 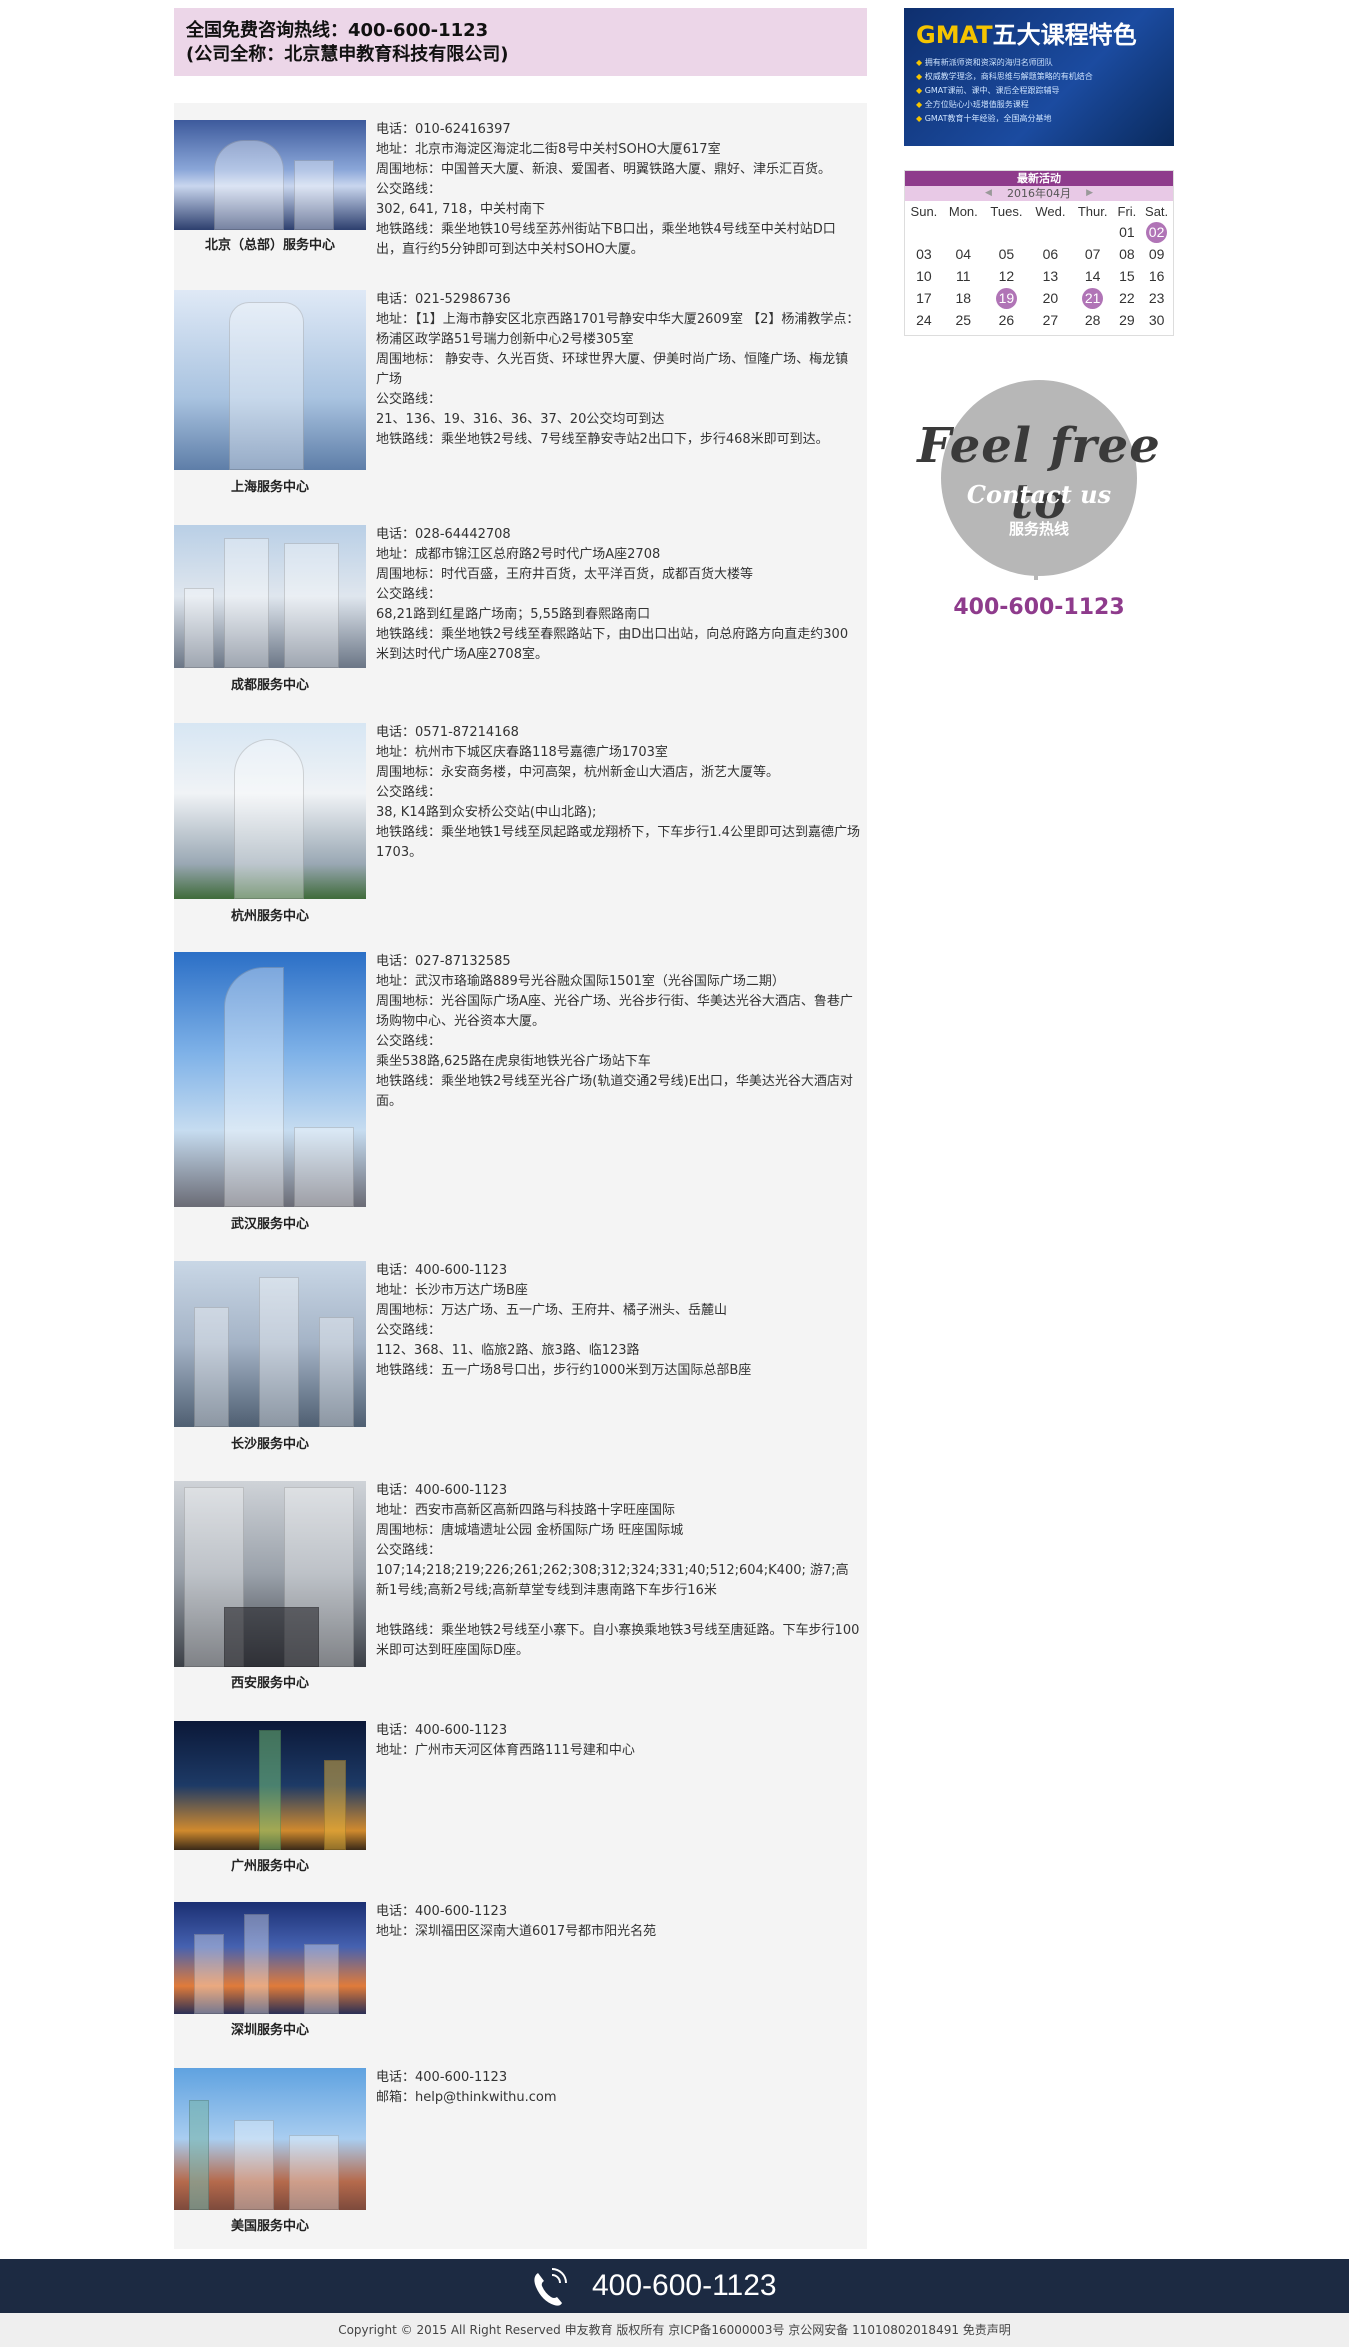 I want to click on calendar-day: 21, so click(x=1093, y=298).